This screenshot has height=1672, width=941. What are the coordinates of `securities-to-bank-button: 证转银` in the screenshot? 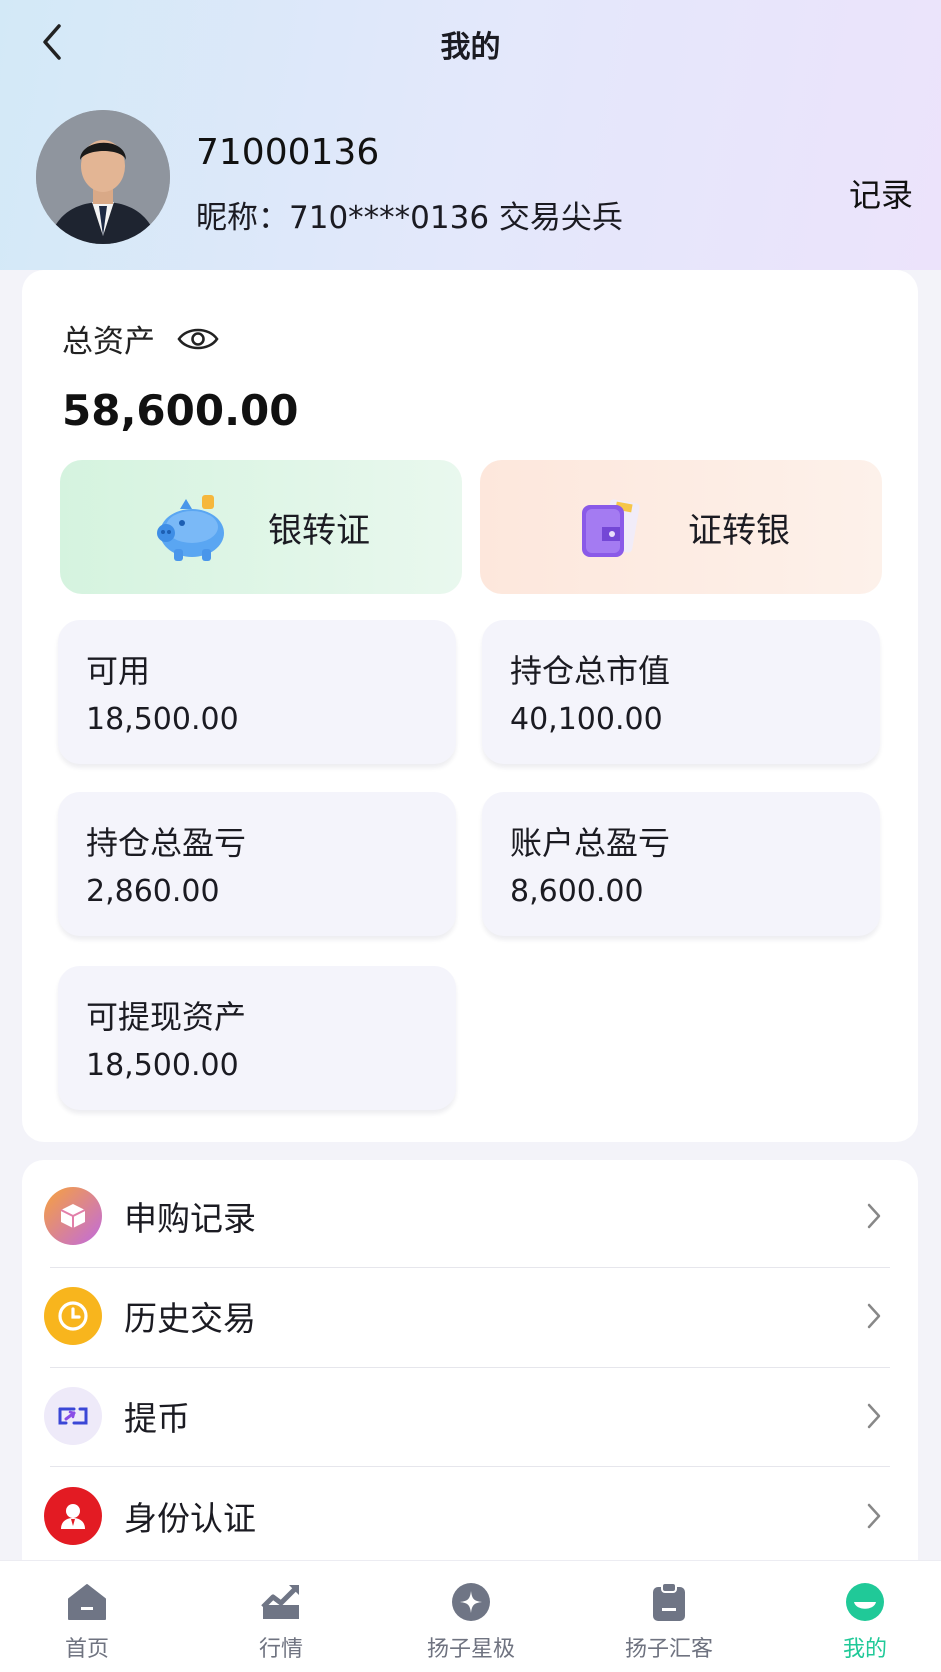 It's located at (681, 527).